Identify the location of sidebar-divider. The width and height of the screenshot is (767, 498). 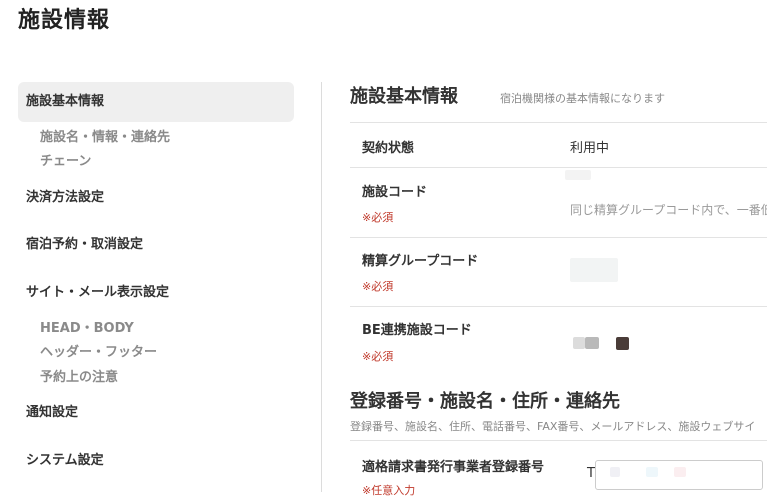
(321, 287).